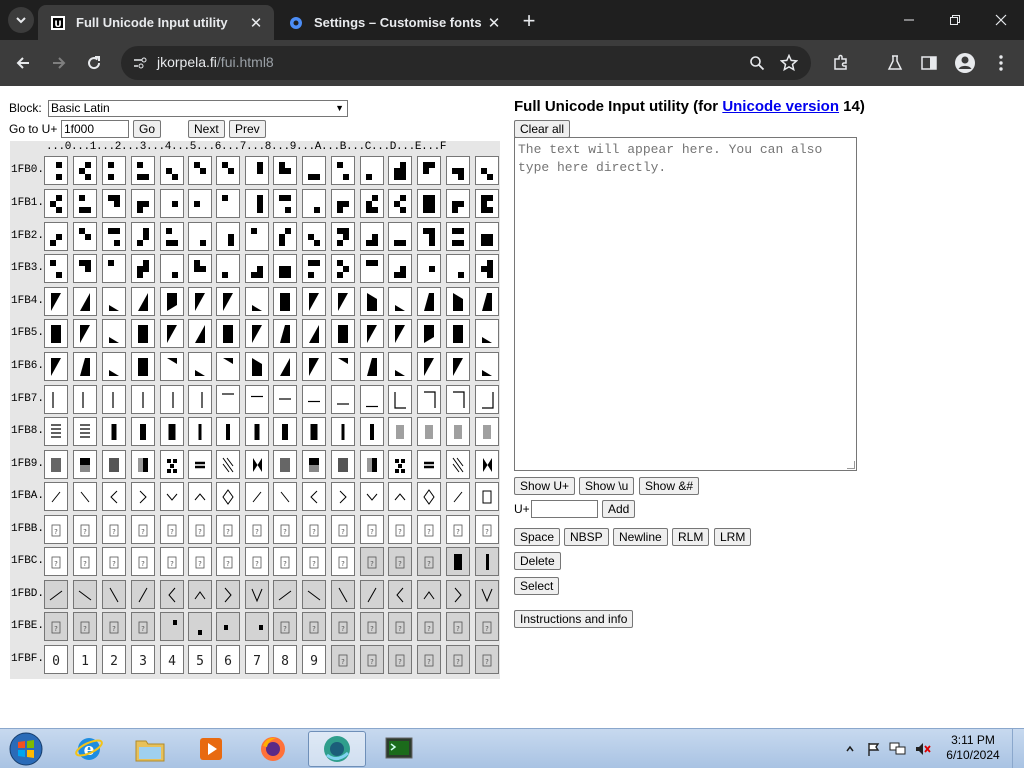 This screenshot has height=768, width=1024. I want to click on char-cell: 4, so click(172, 659).